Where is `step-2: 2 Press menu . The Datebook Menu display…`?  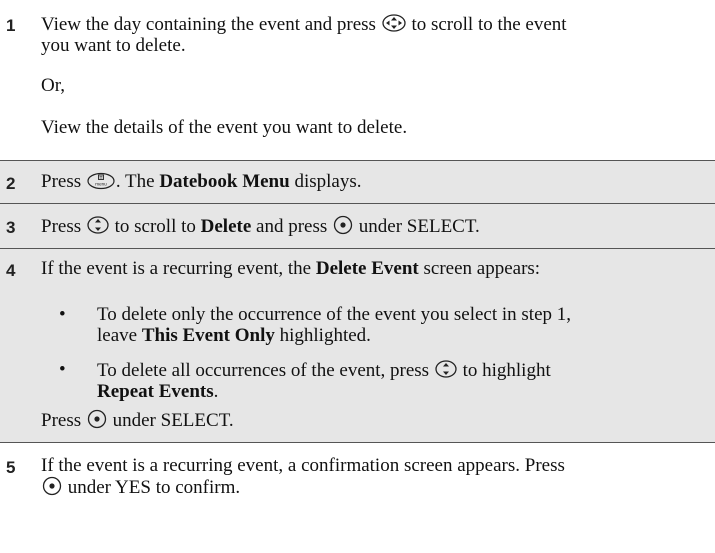
step-2: 2 Press menu . The Datebook Menu display… is located at coordinates (357, 182).